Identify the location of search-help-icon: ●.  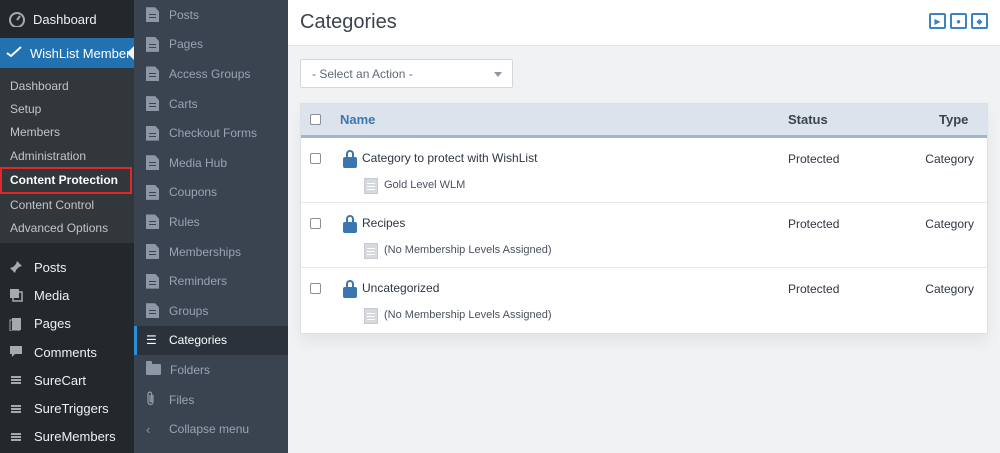
(958, 21).